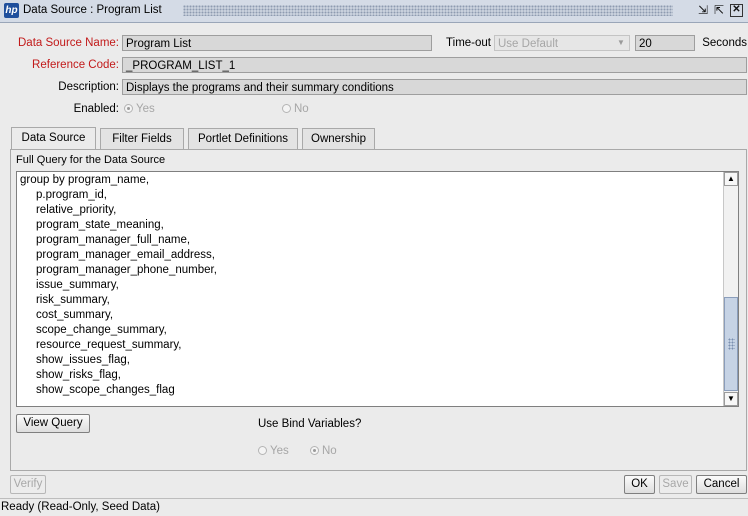  I want to click on query-line: cost_summary,, so click(67, 315).